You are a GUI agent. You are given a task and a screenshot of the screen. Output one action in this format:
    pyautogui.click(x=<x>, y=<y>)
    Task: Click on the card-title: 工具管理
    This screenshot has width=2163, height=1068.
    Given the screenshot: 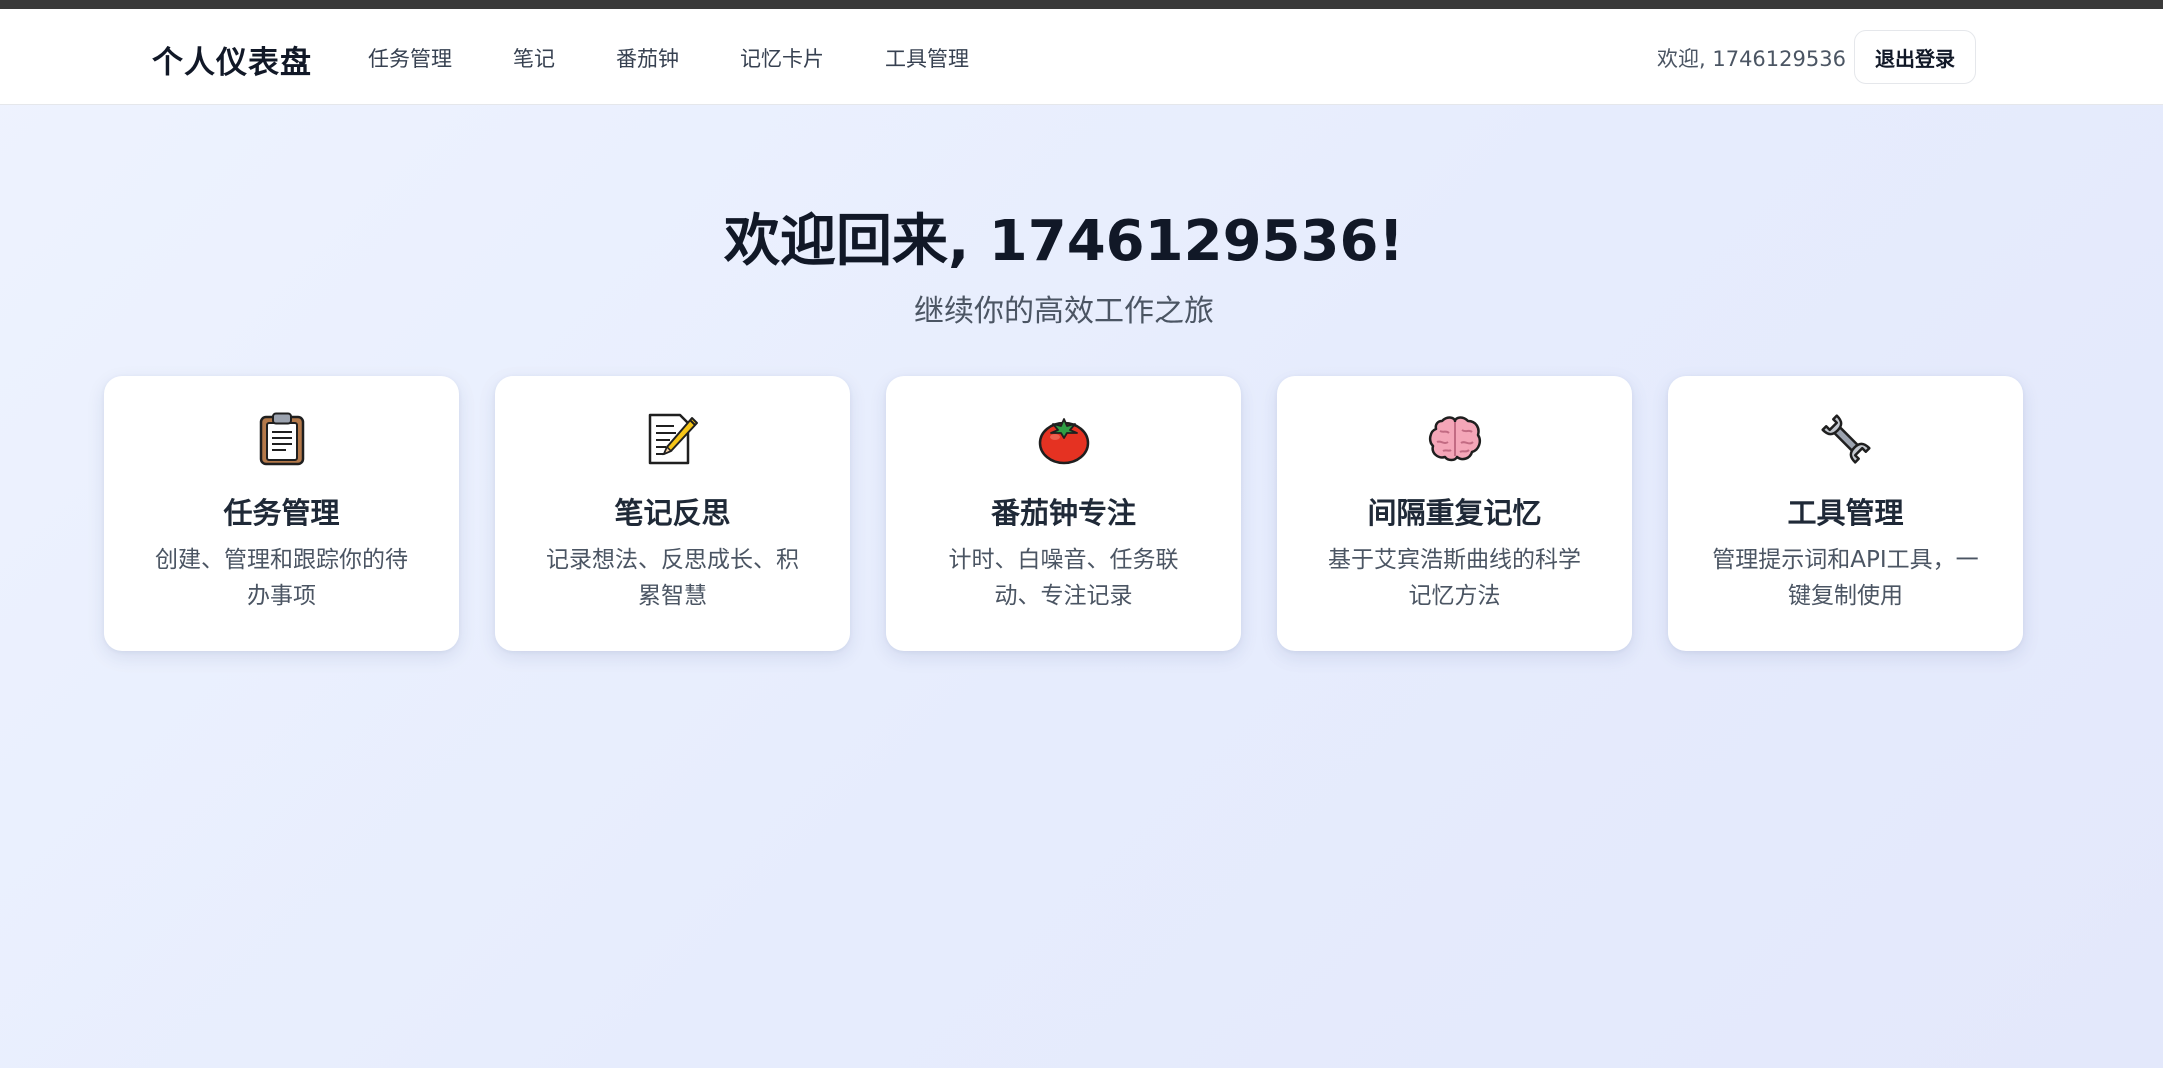 What is the action you would take?
    pyautogui.click(x=1845, y=513)
    